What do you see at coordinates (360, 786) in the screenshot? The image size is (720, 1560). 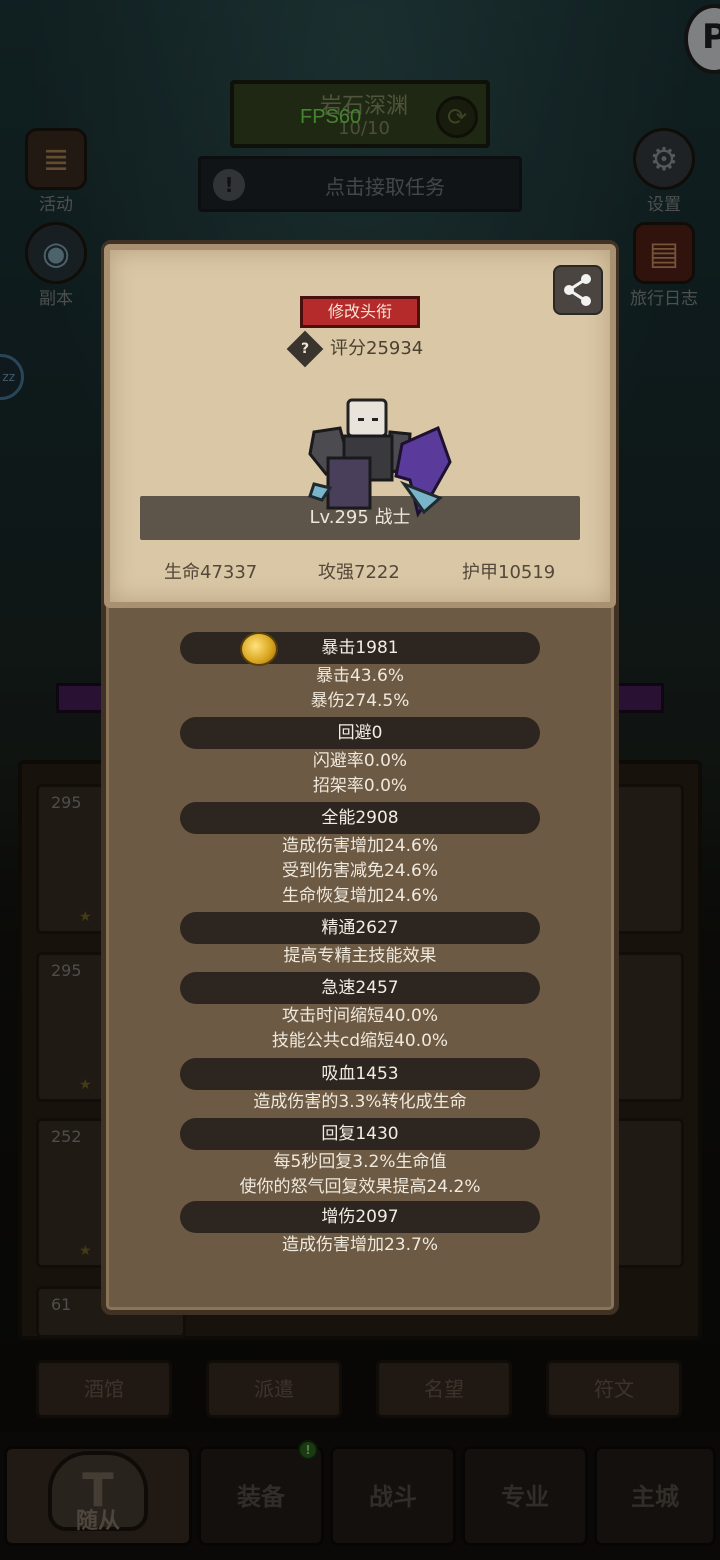 I see `attr-line: 招架率0.0%` at bounding box center [360, 786].